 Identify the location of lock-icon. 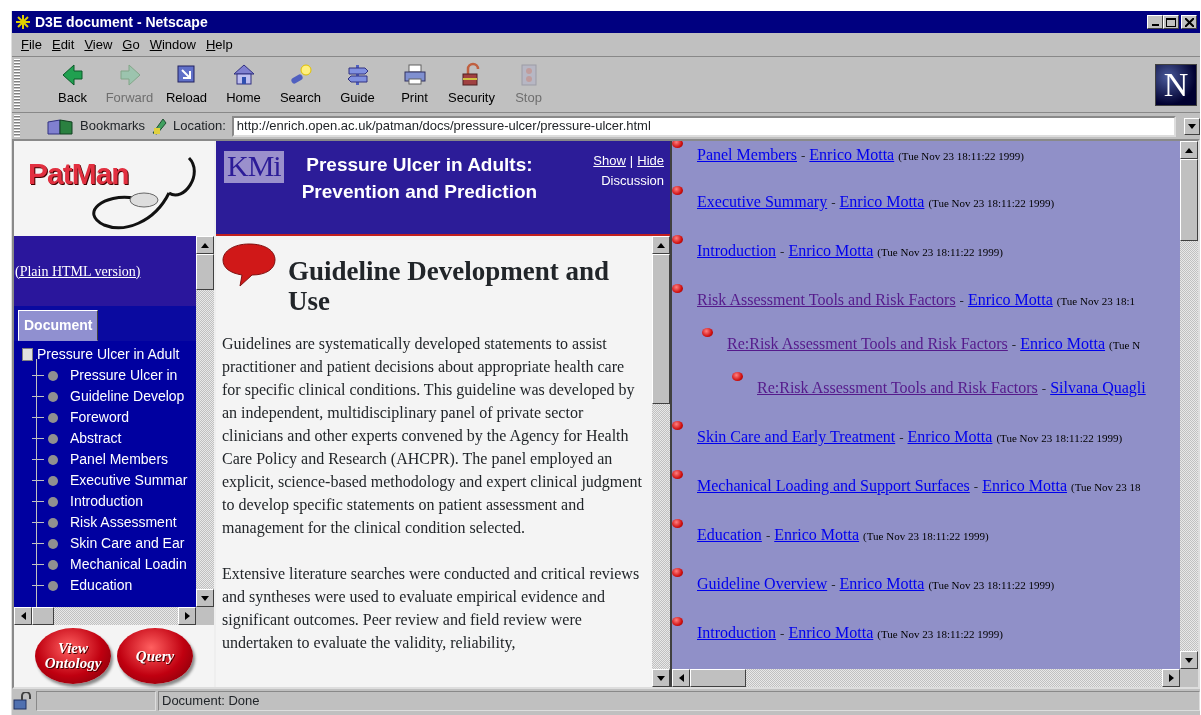
(23, 701).